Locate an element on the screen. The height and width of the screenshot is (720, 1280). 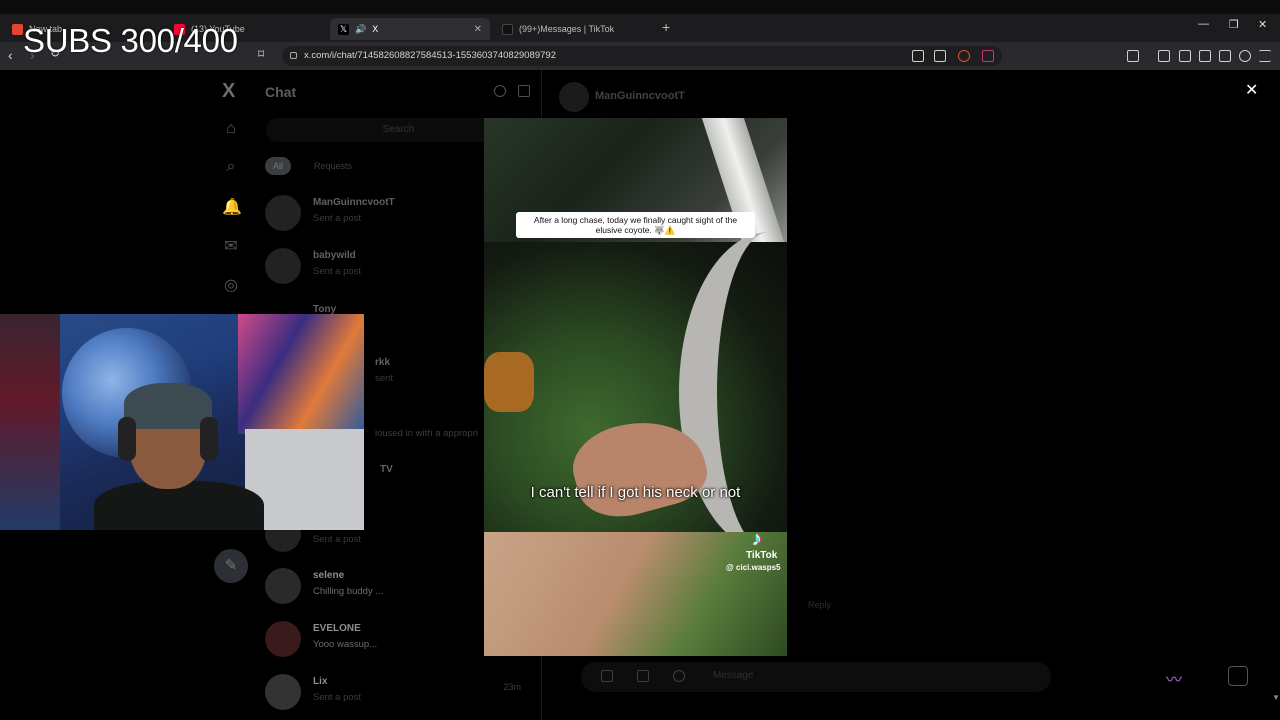
tab-tiktok: (99+)Messages | TikTok is located at coordinates (574, 29).